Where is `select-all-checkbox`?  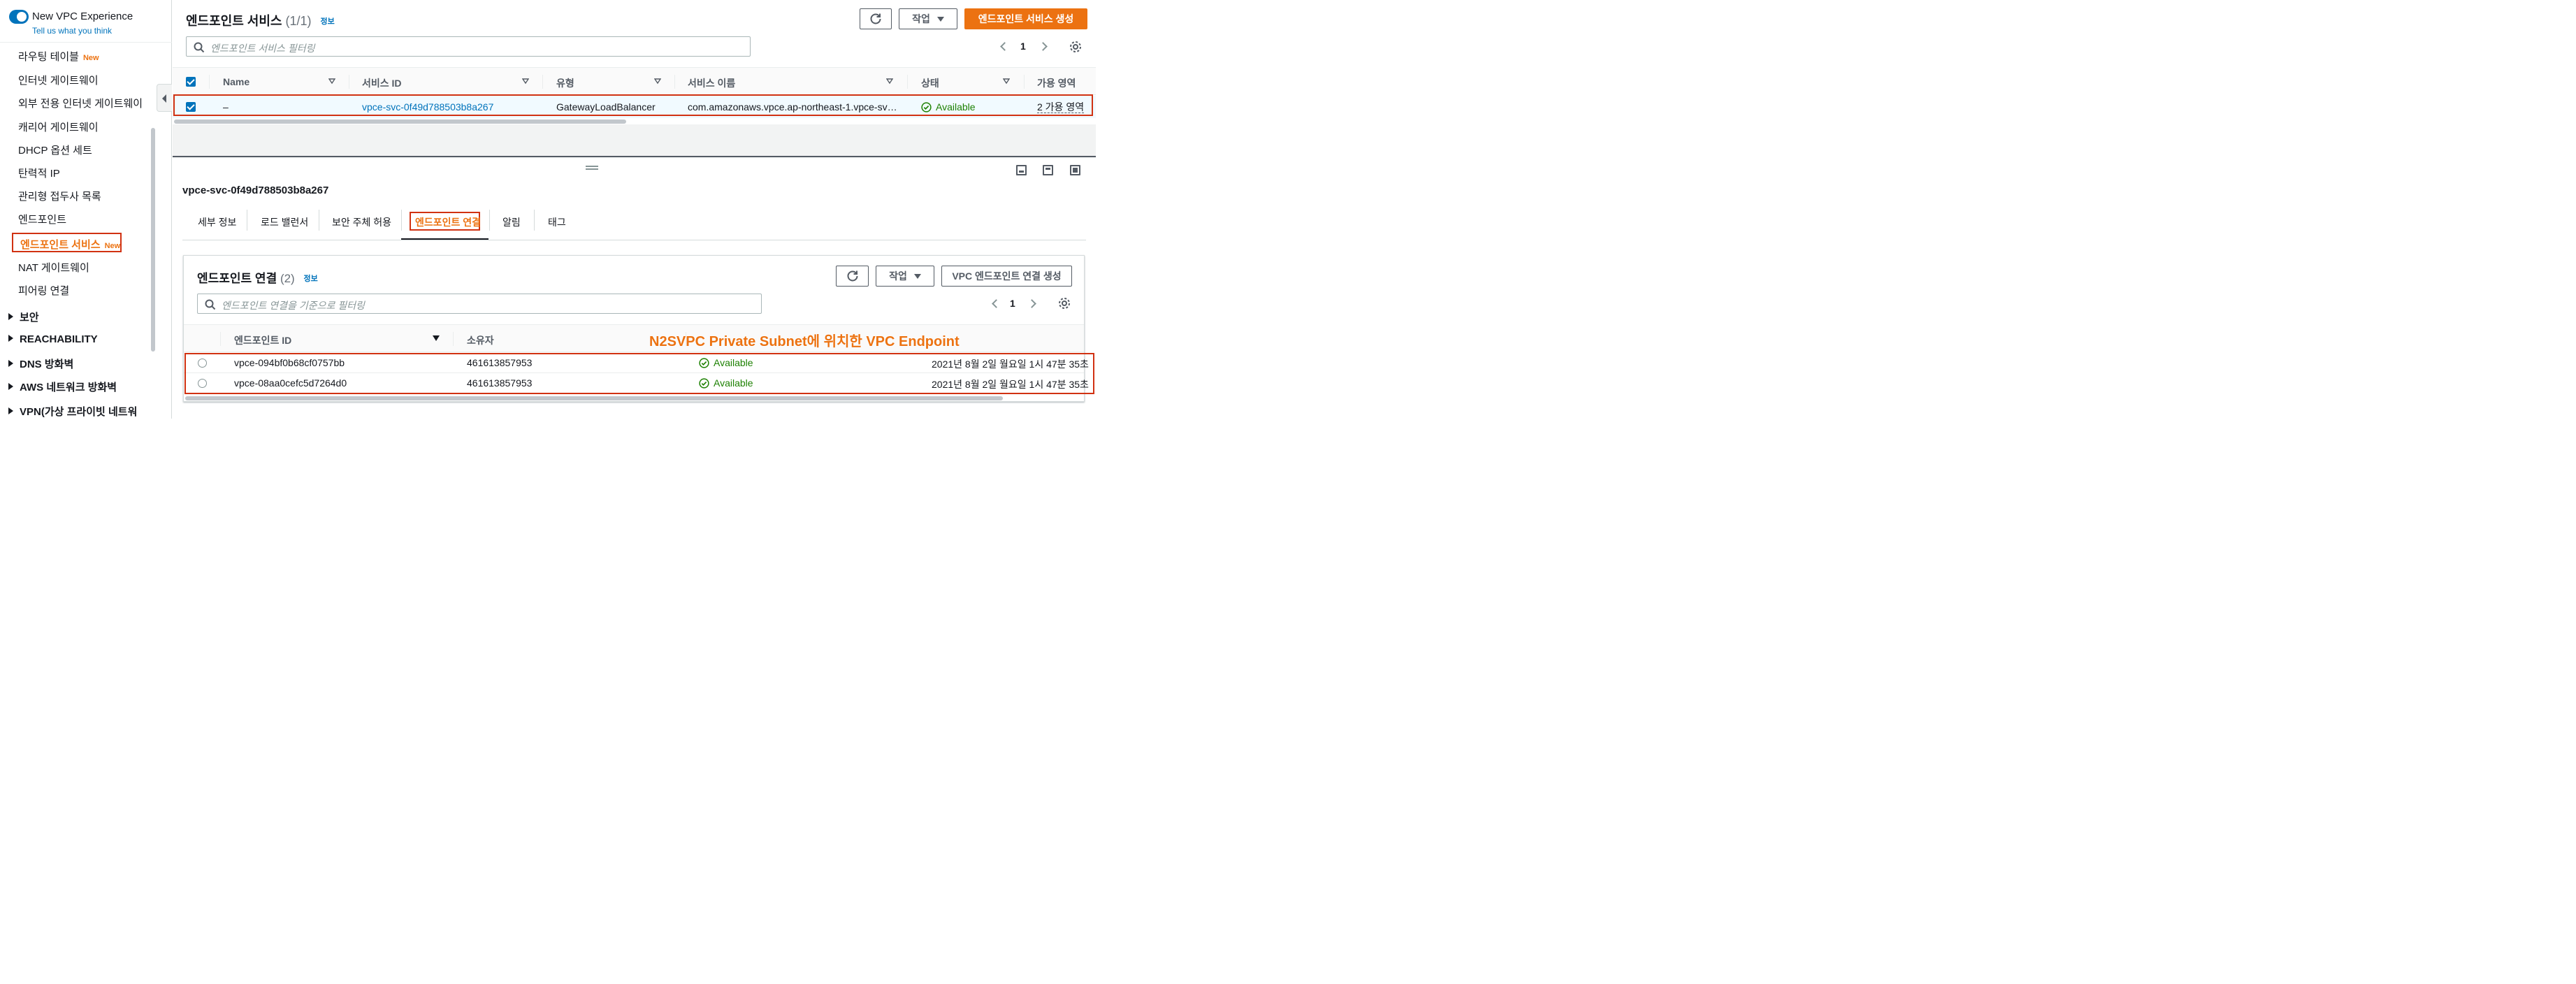
select-all-checkbox is located at coordinates (191, 82).